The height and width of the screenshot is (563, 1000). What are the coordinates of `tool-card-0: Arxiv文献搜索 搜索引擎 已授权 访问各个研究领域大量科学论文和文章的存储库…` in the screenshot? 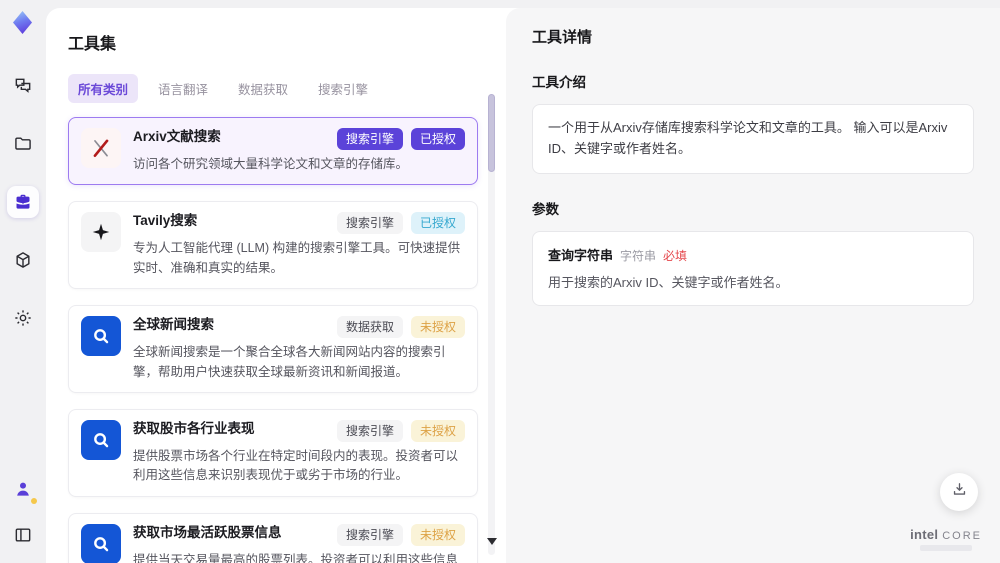 It's located at (273, 151).